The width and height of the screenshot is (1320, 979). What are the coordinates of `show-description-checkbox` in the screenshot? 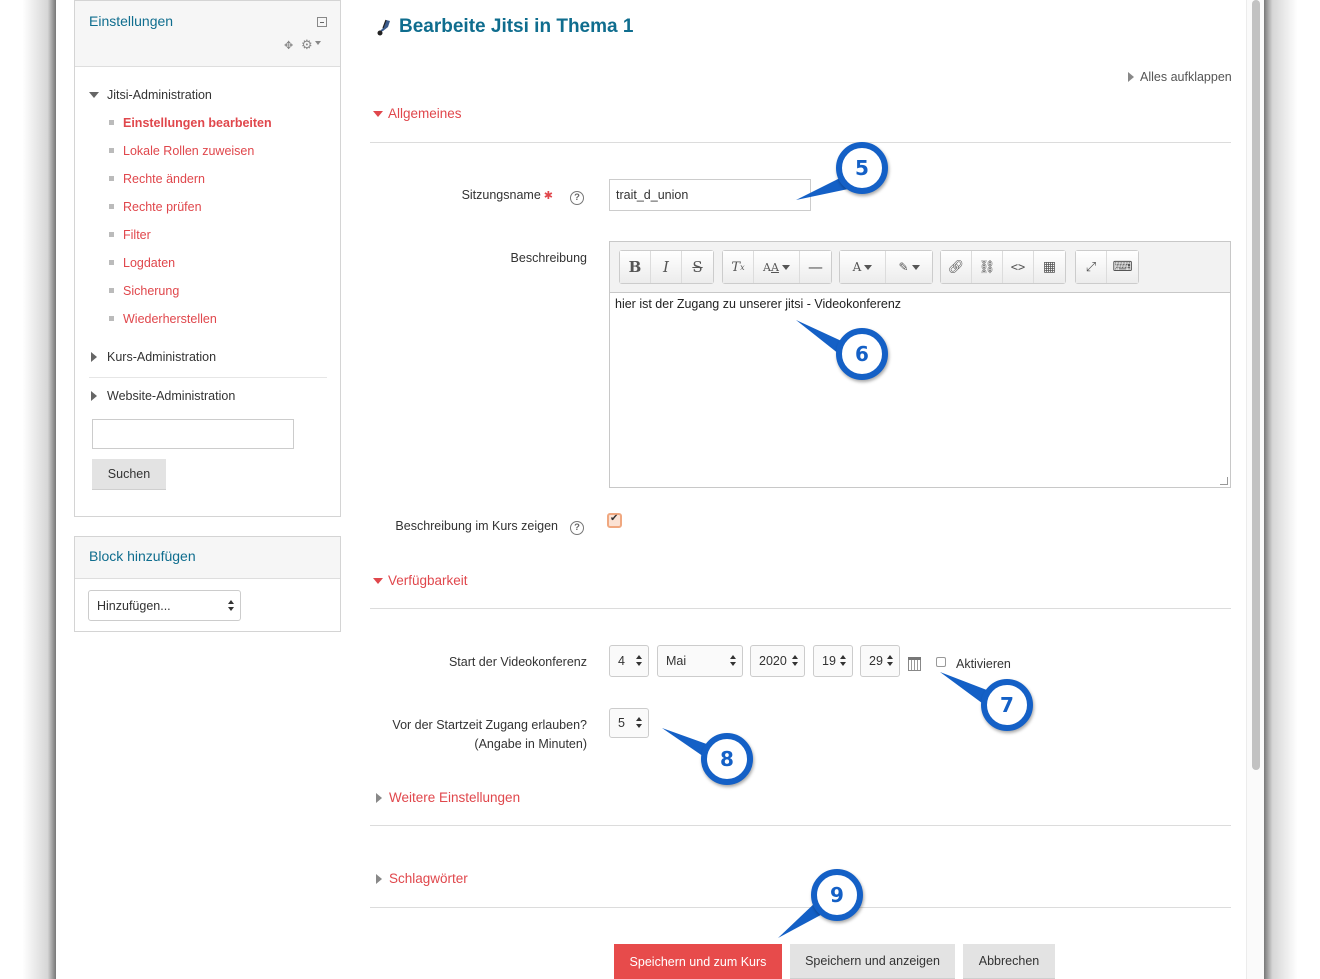 It's located at (614, 520).